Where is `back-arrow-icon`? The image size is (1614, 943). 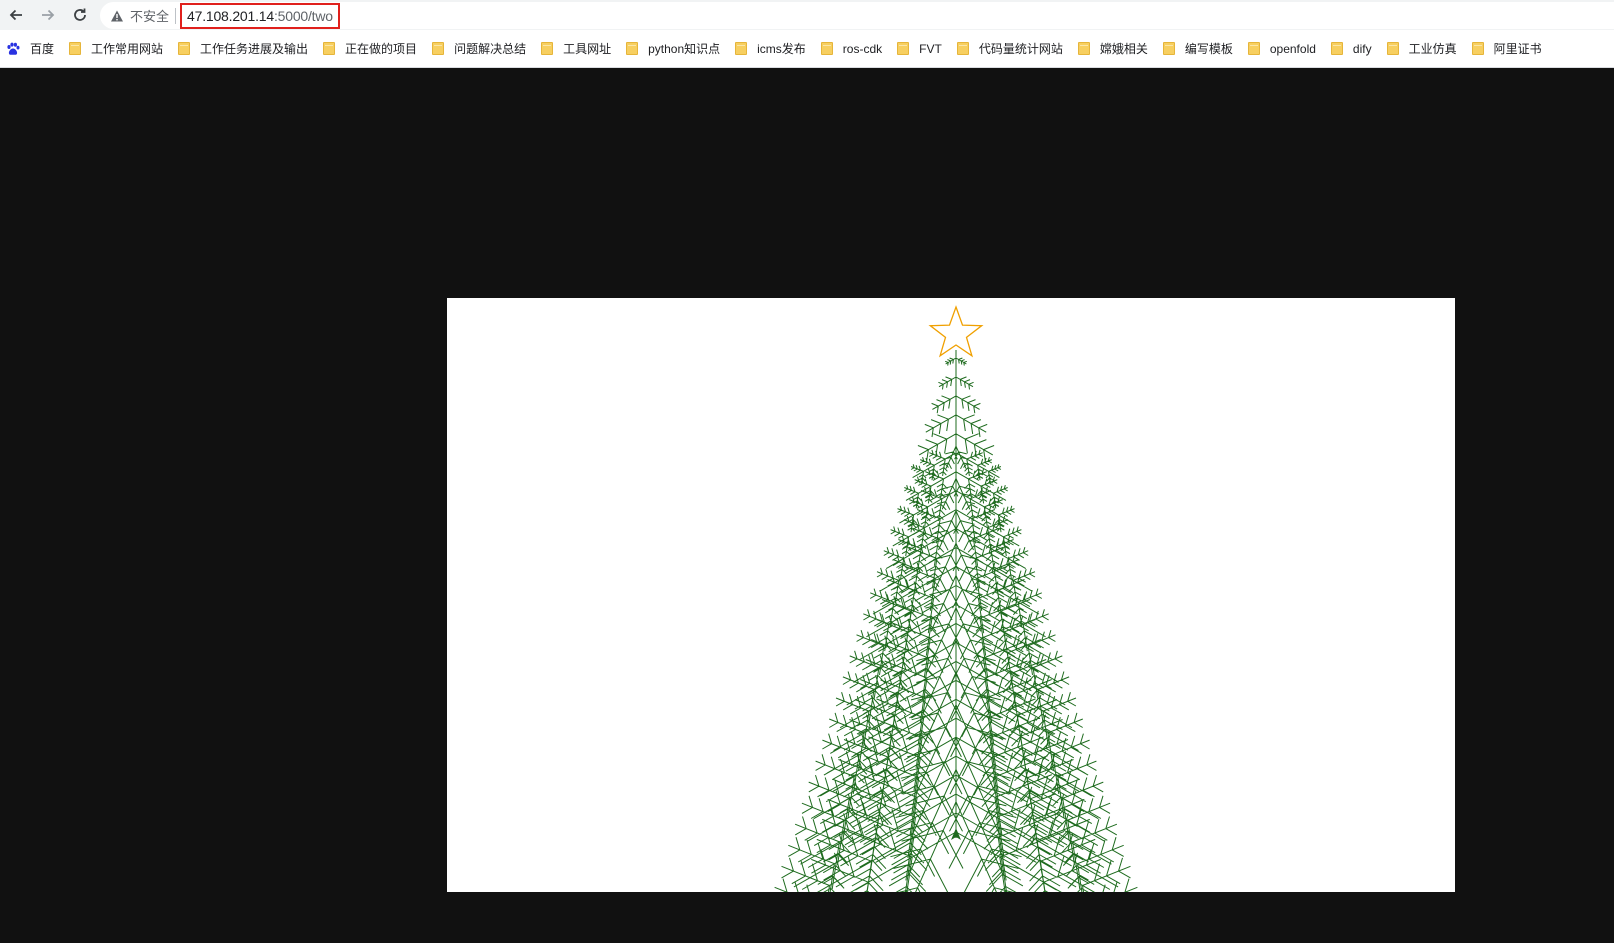
back-arrow-icon is located at coordinates (15, 15).